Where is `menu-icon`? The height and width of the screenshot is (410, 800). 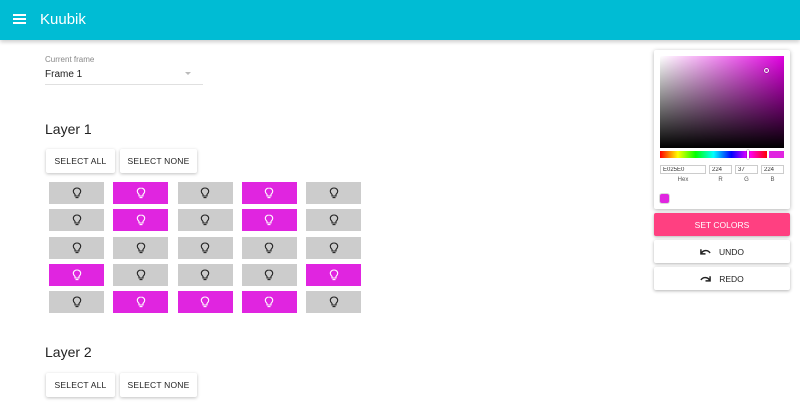
menu-icon is located at coordinates (19, 19).